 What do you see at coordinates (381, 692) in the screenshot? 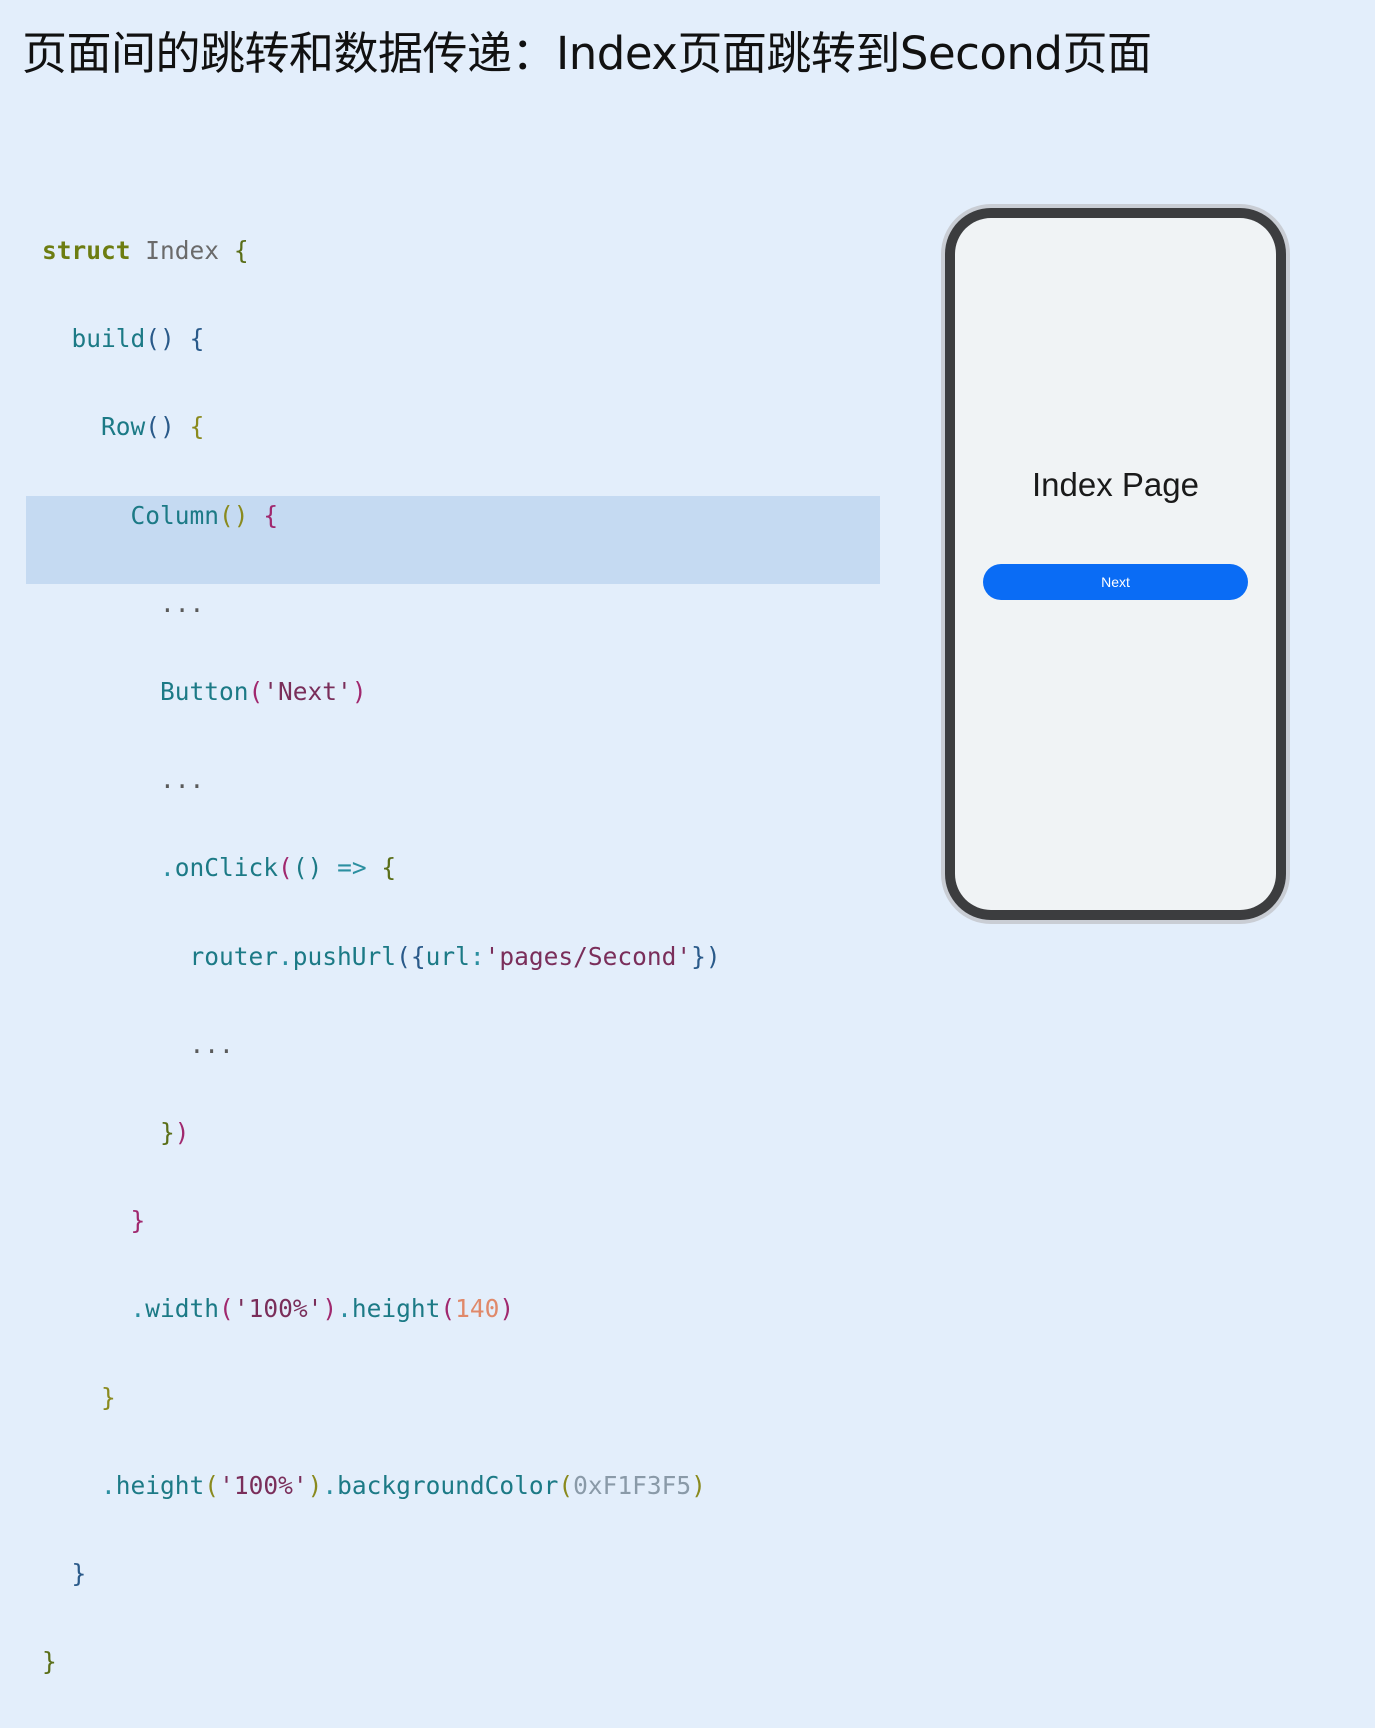
I see `code-line-6: Button('Next')` at bounding box center [381, 692].